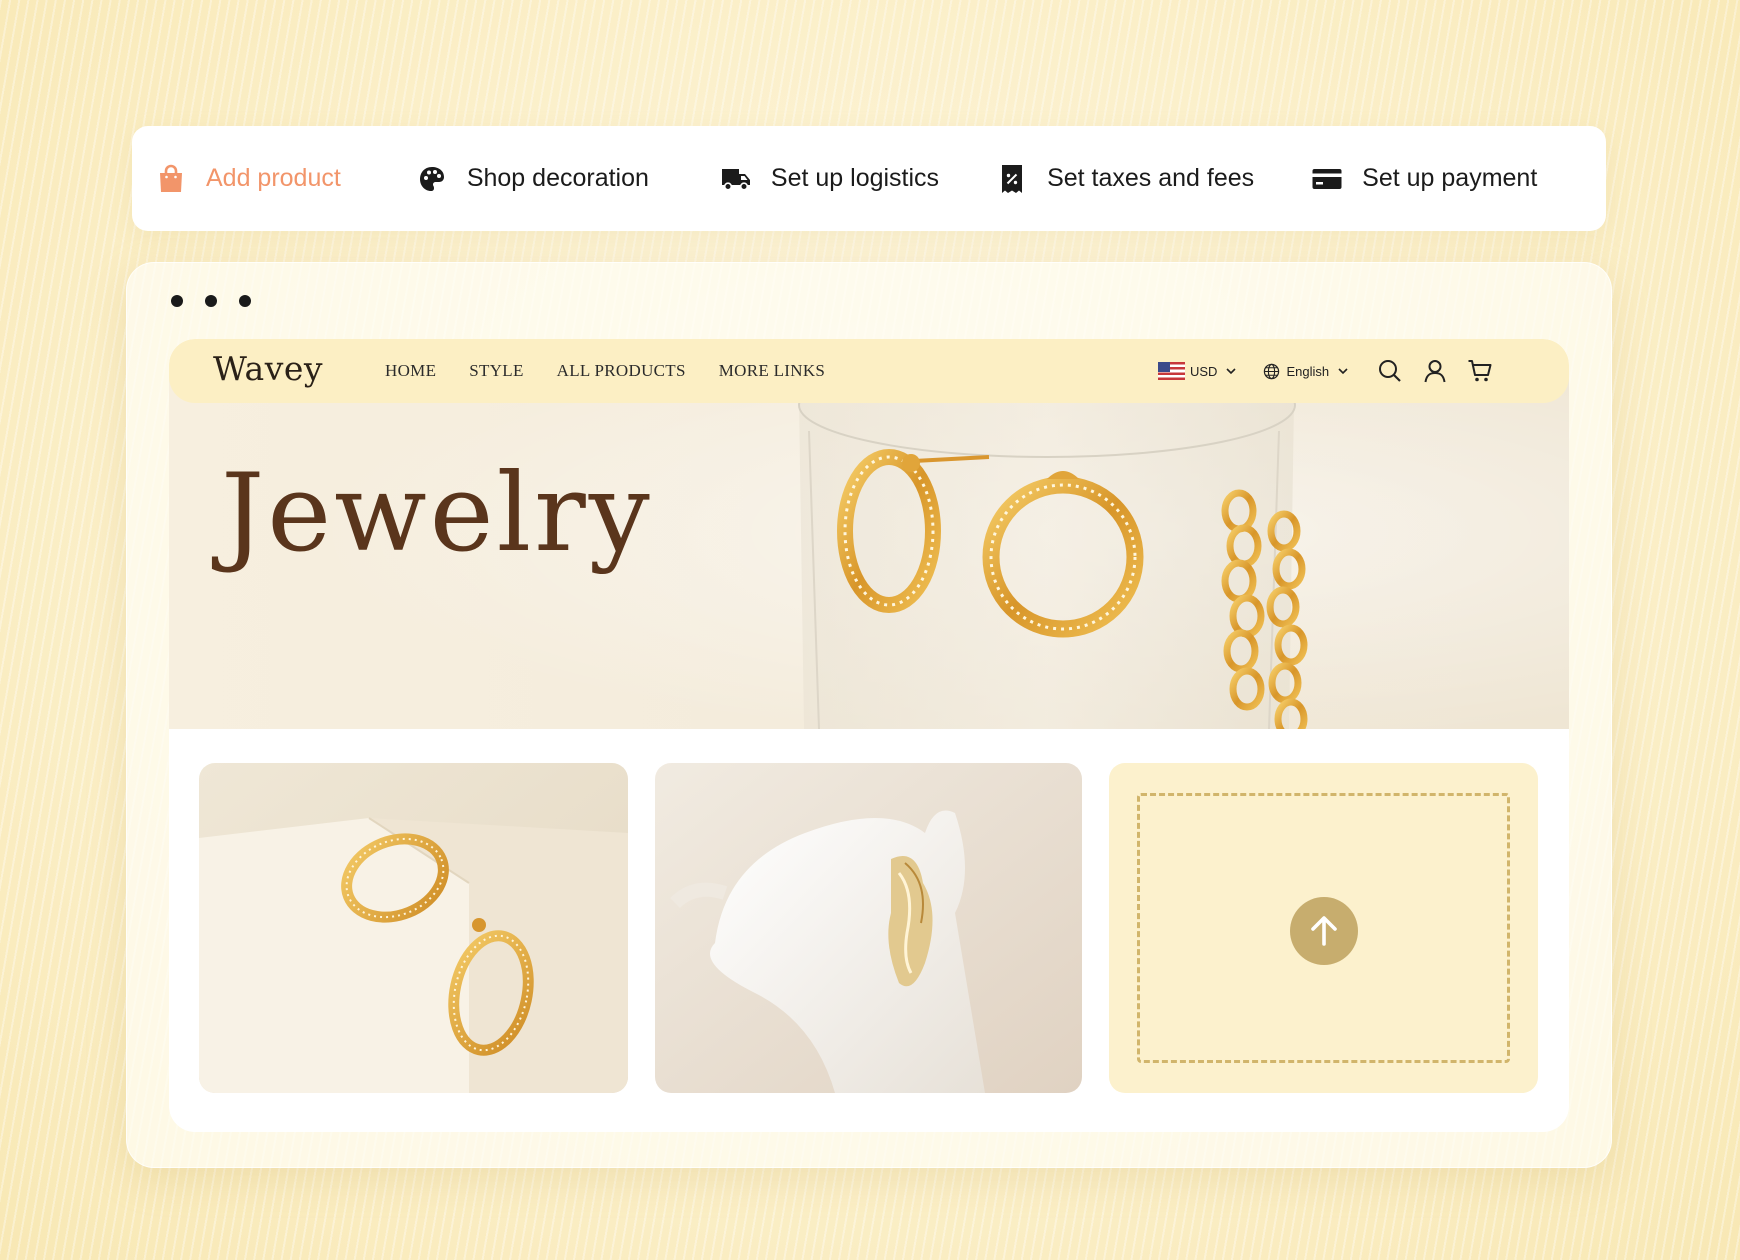 The image size is (1740, 1260). What do you see at coordinates (557, 178) in the screenshot?
I see `step-label: Shop decoration` at bounding box center [557, 178].